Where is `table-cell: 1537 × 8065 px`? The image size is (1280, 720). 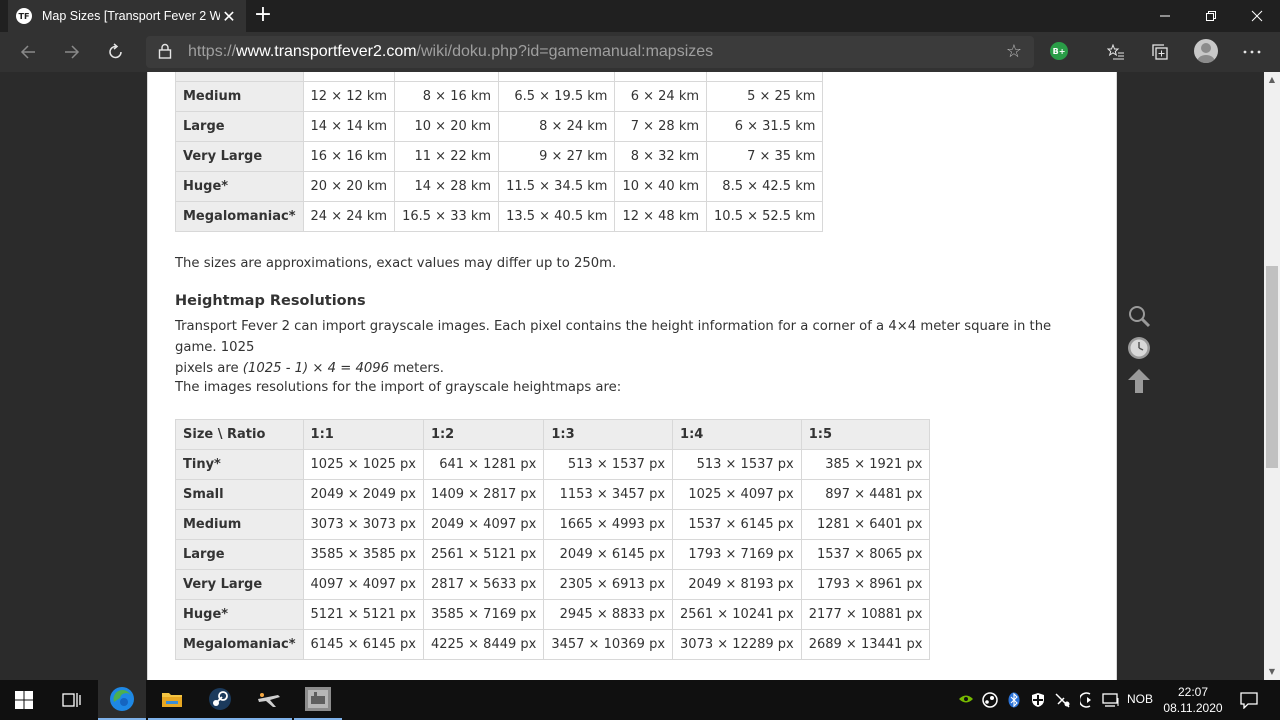
table-cell: 1537 × 8065 px is located at coordinates (865, 554).